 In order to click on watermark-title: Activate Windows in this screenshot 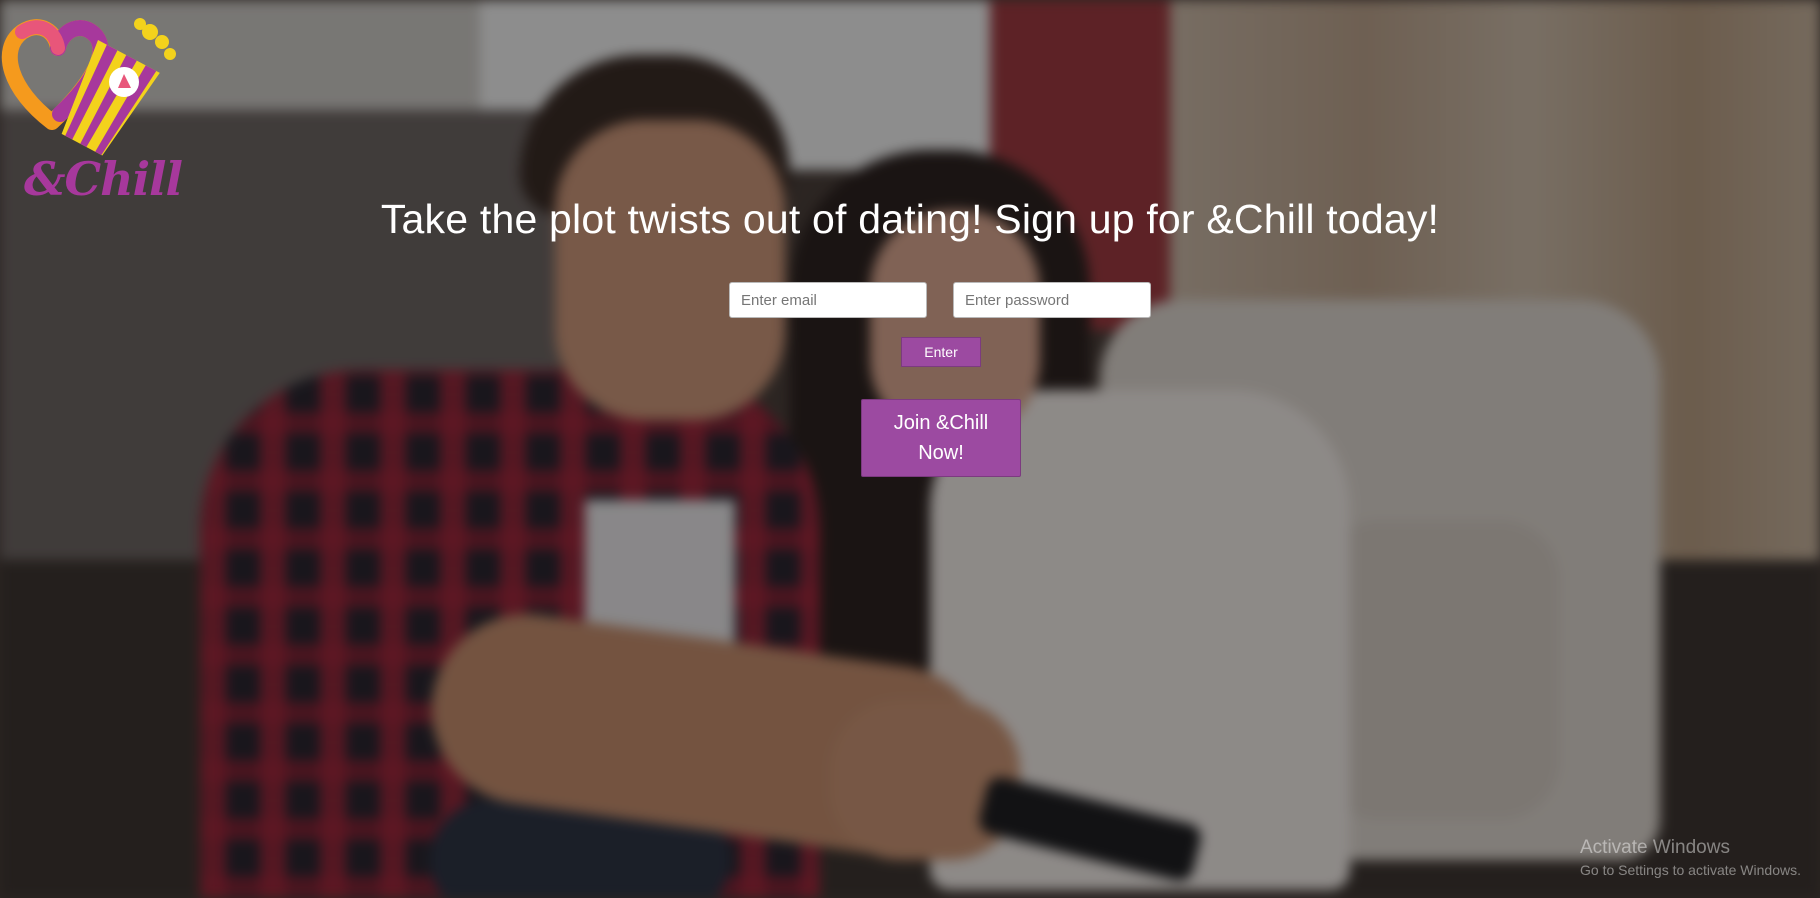, I will do `click(1655, 847)`.